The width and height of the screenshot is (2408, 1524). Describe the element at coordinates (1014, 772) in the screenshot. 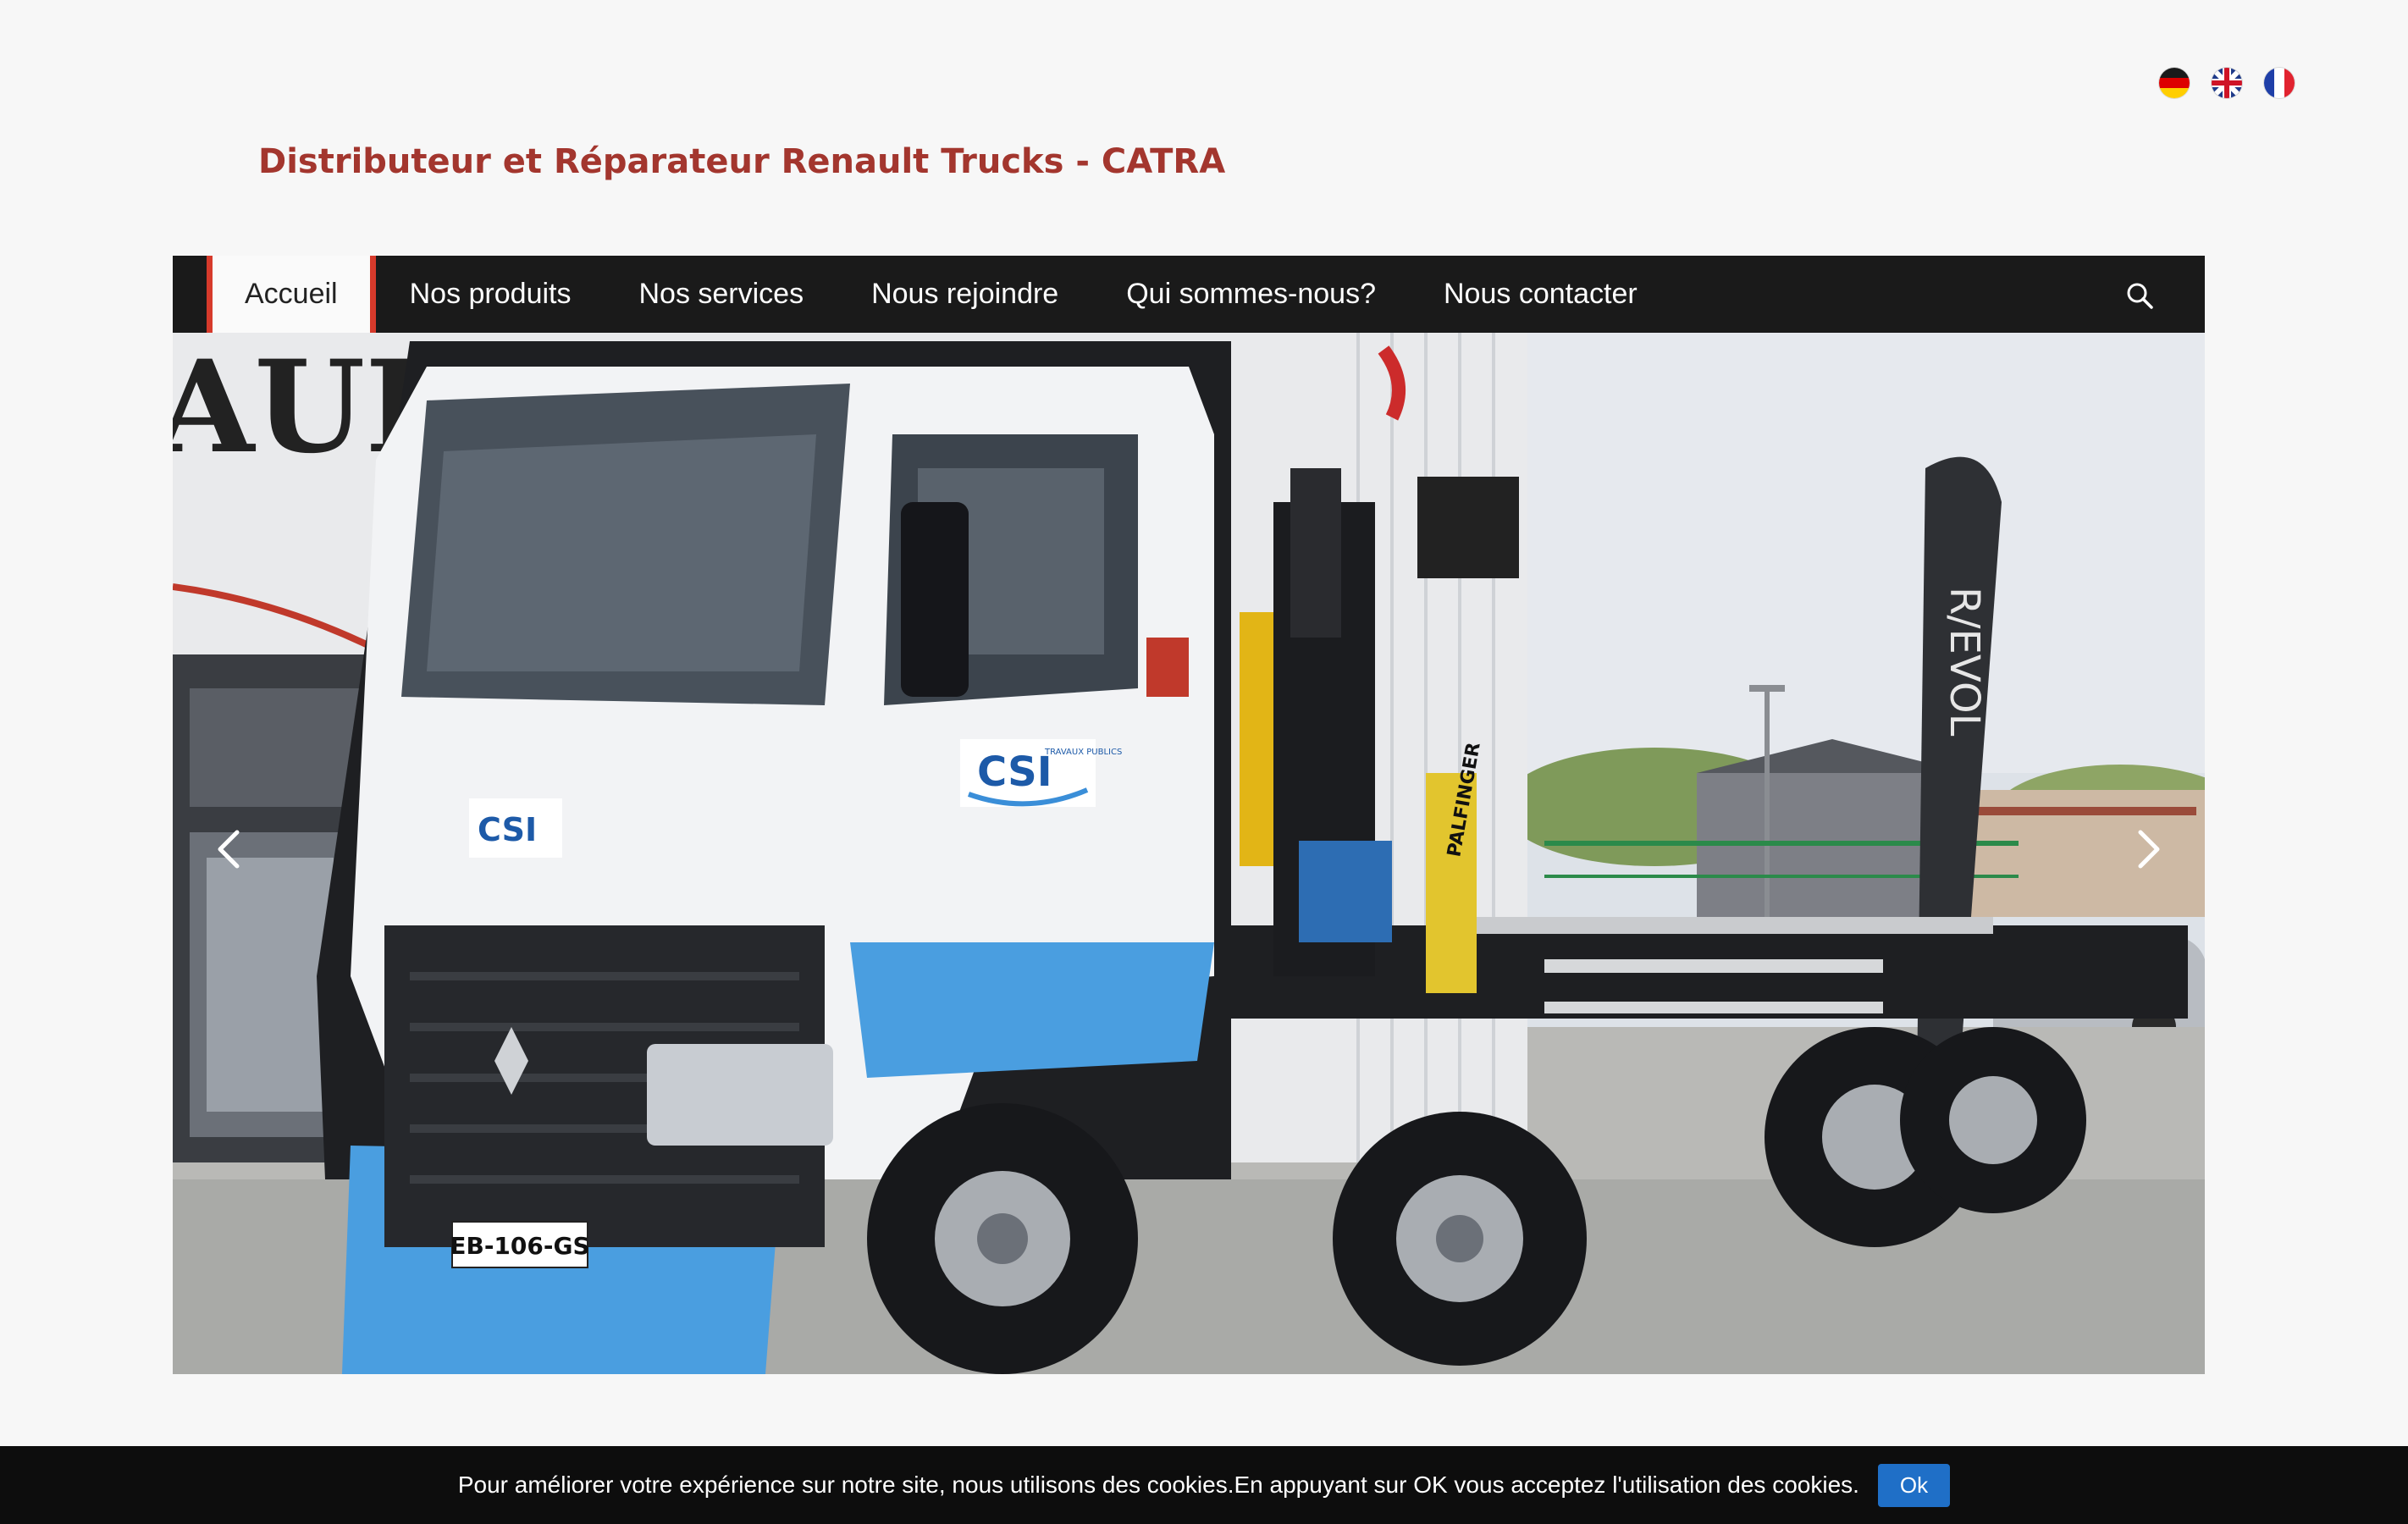

I see `csi-logo-text: CSI` at that location.